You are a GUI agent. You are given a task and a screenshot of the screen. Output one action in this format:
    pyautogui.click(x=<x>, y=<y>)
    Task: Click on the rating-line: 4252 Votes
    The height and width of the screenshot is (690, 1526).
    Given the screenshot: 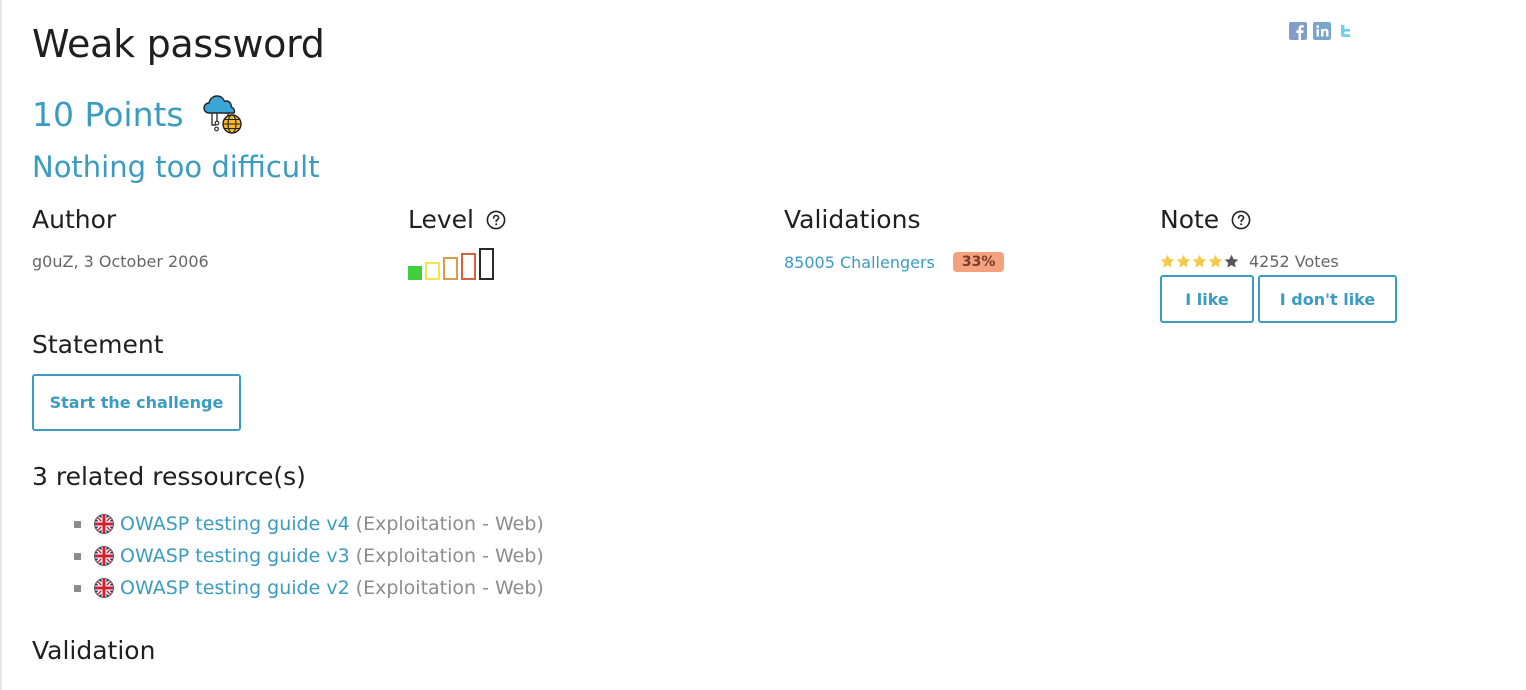 What is the action you would take?
    pyautogui.click(x=1278, y=261)
    